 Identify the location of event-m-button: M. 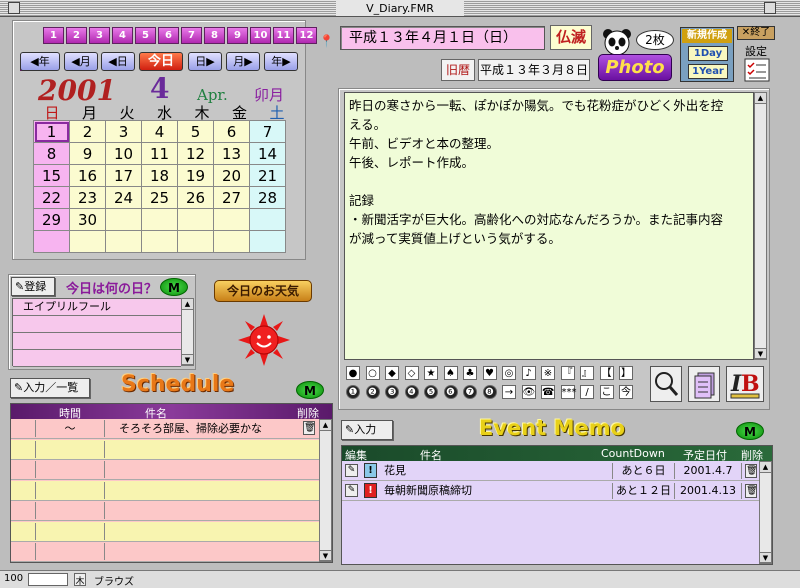
(750, 431).